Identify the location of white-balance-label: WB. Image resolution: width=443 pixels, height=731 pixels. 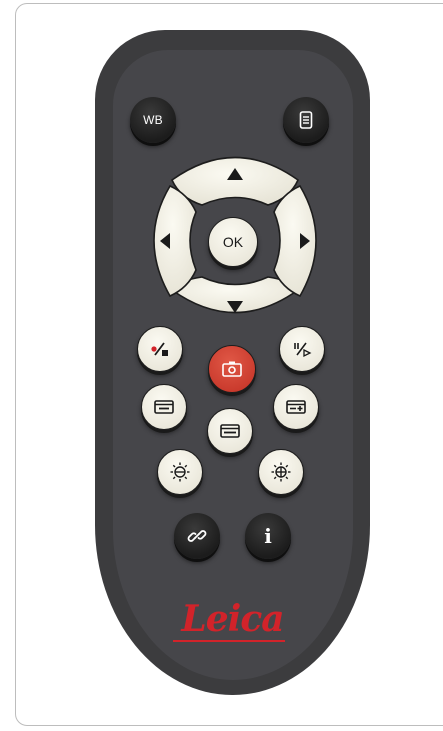
(153, 120).